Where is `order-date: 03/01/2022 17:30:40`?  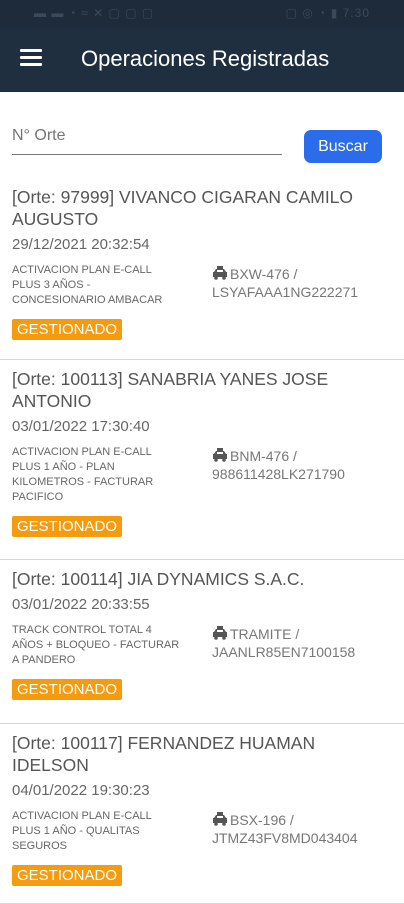
order-date: 03/01/2022 17:30:40 is located at coordinates (81, 426).